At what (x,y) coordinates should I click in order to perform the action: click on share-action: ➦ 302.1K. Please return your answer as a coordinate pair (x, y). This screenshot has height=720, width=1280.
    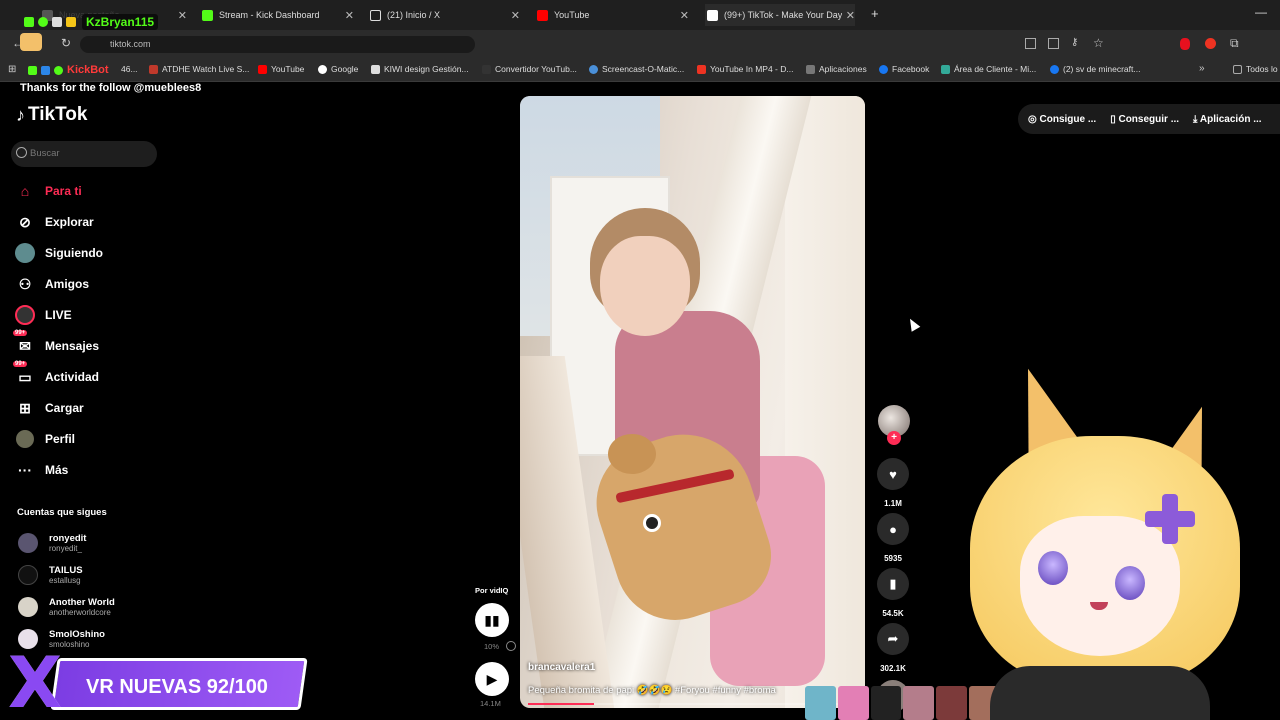
    Looking at the image, I should click on (893, 648).